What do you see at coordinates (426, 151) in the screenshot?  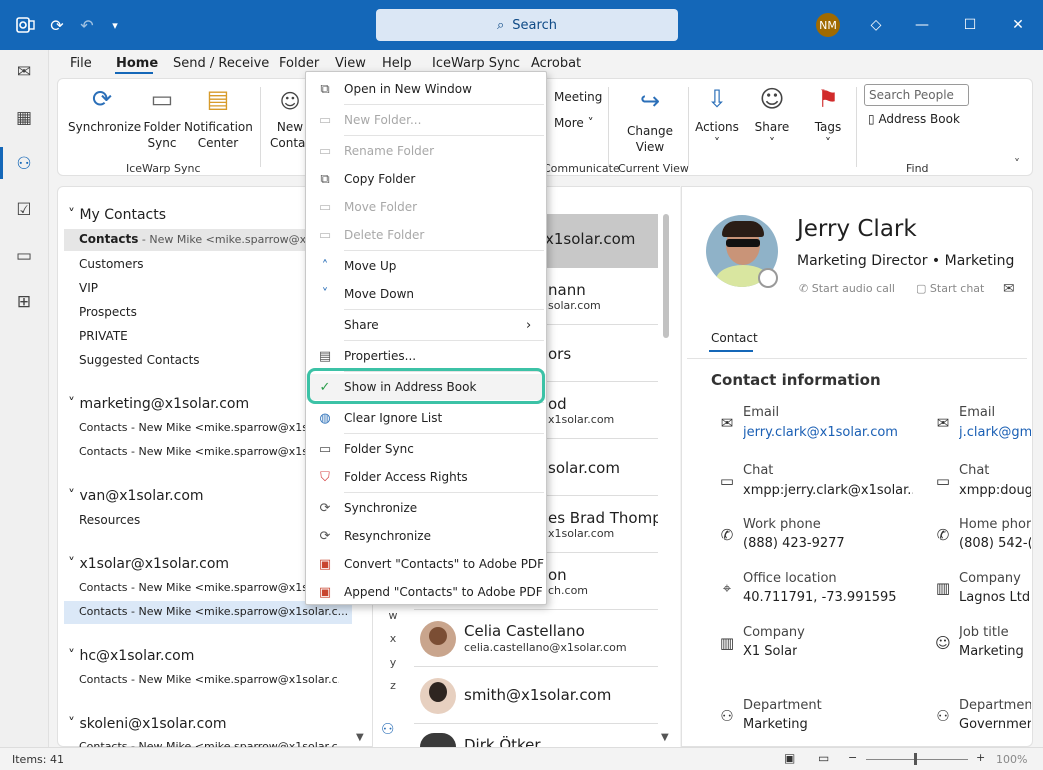 I see `menu-rename-folder: ▭ Rename Folder` at bounding box center [426, 151].